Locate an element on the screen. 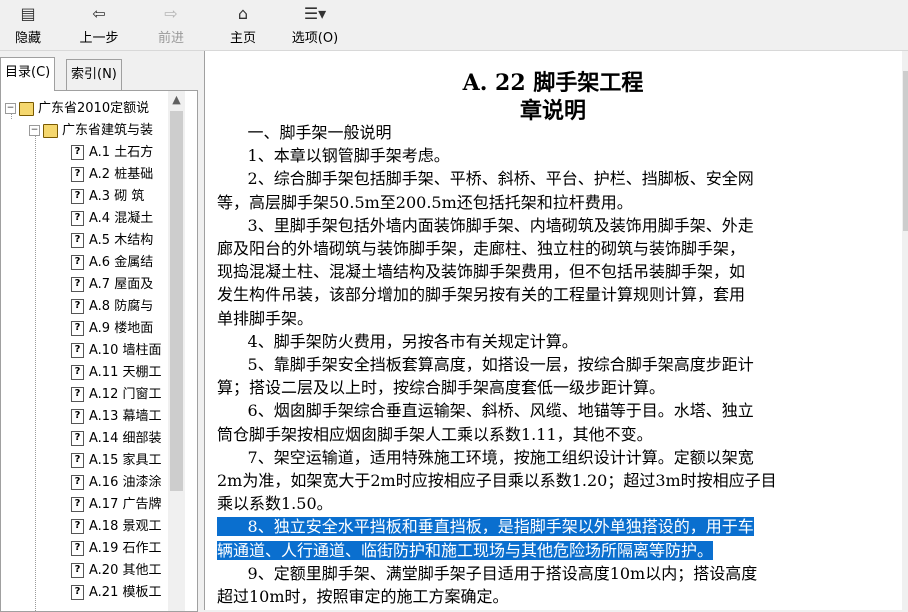 The image size is (908, 612). tree-item-label: A.13 幕墙工 is located at coordinates (125, 416).